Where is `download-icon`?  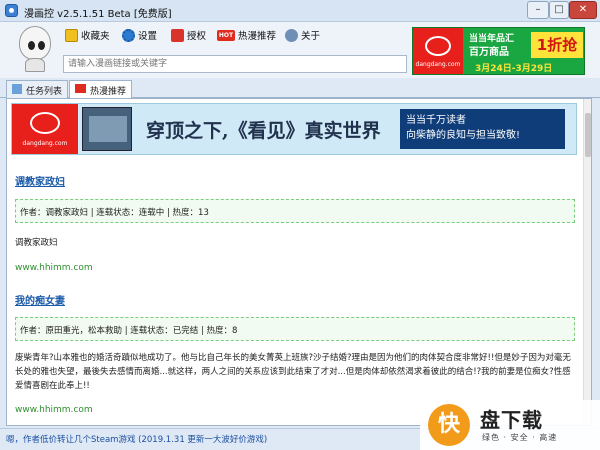
download-icon is located at coordinates (17, 89).